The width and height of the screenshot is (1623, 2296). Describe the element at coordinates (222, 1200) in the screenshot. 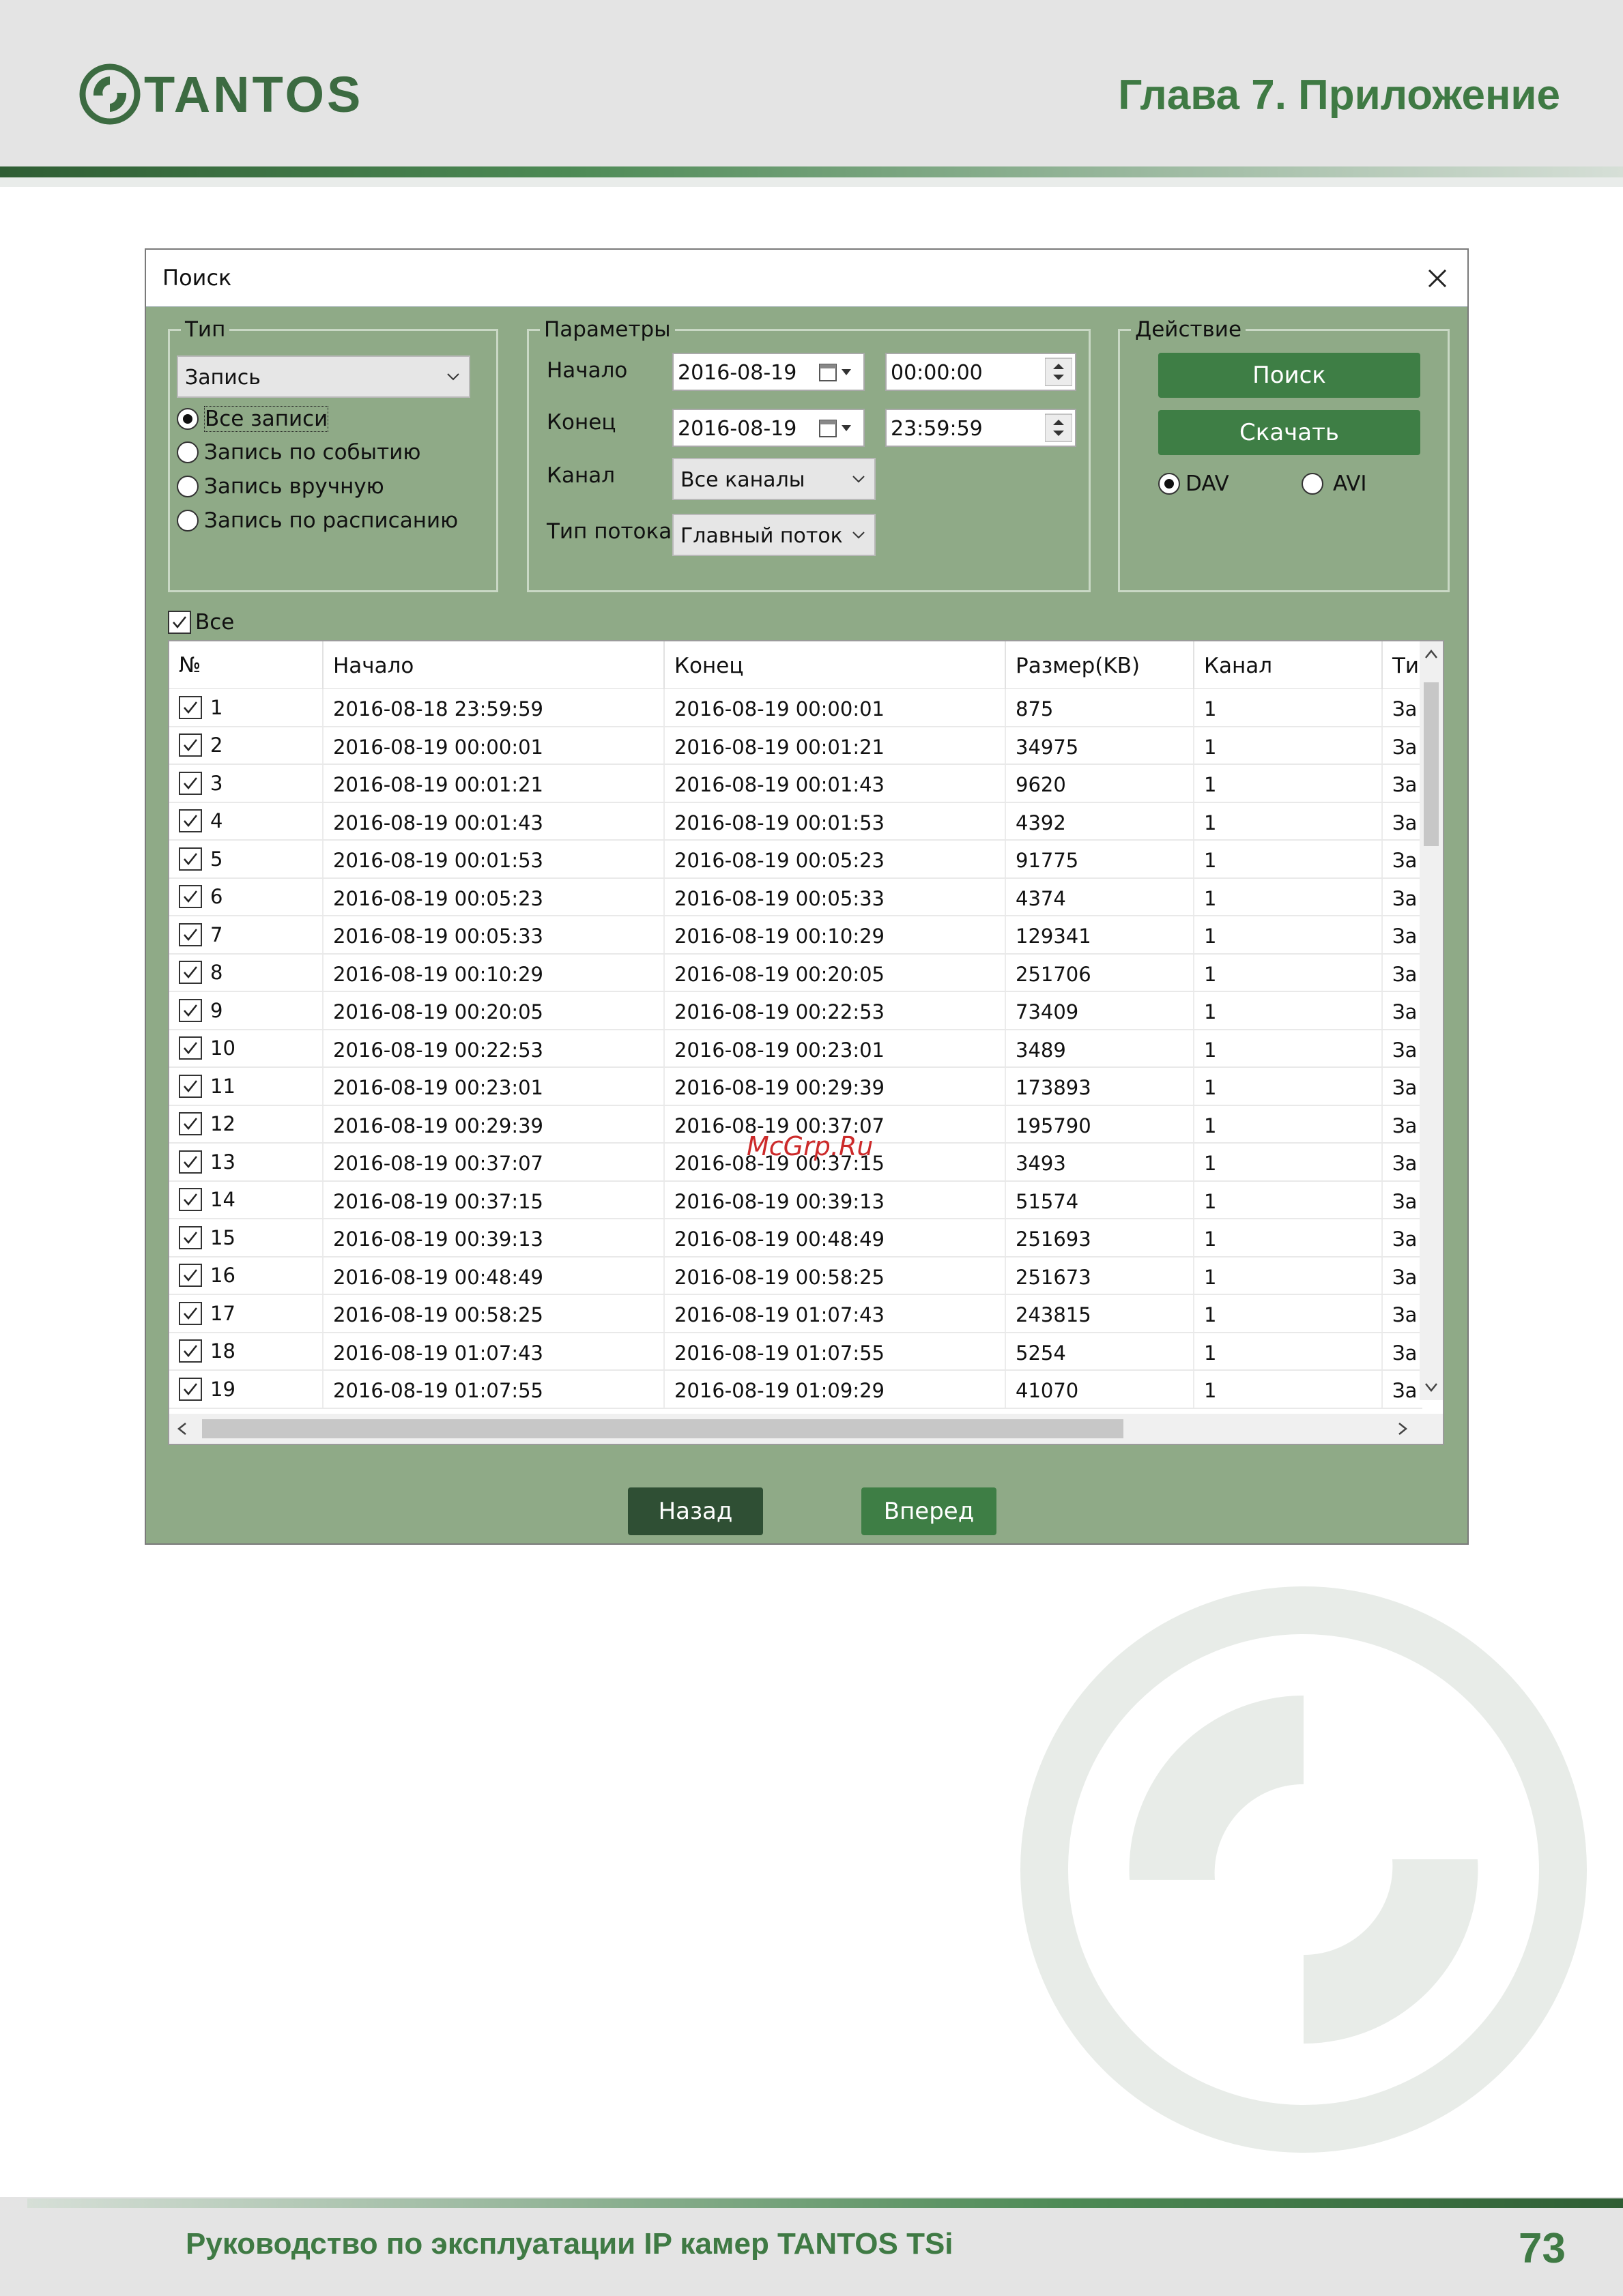

I see `row-number: 14` at that location.